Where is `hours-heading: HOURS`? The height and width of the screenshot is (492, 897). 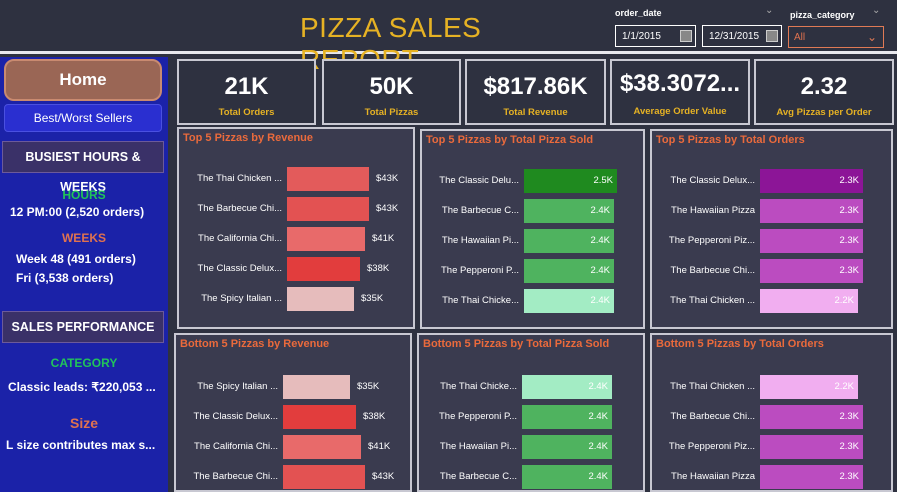
hours-heading: HOURS is located at coordinates (84, 195).